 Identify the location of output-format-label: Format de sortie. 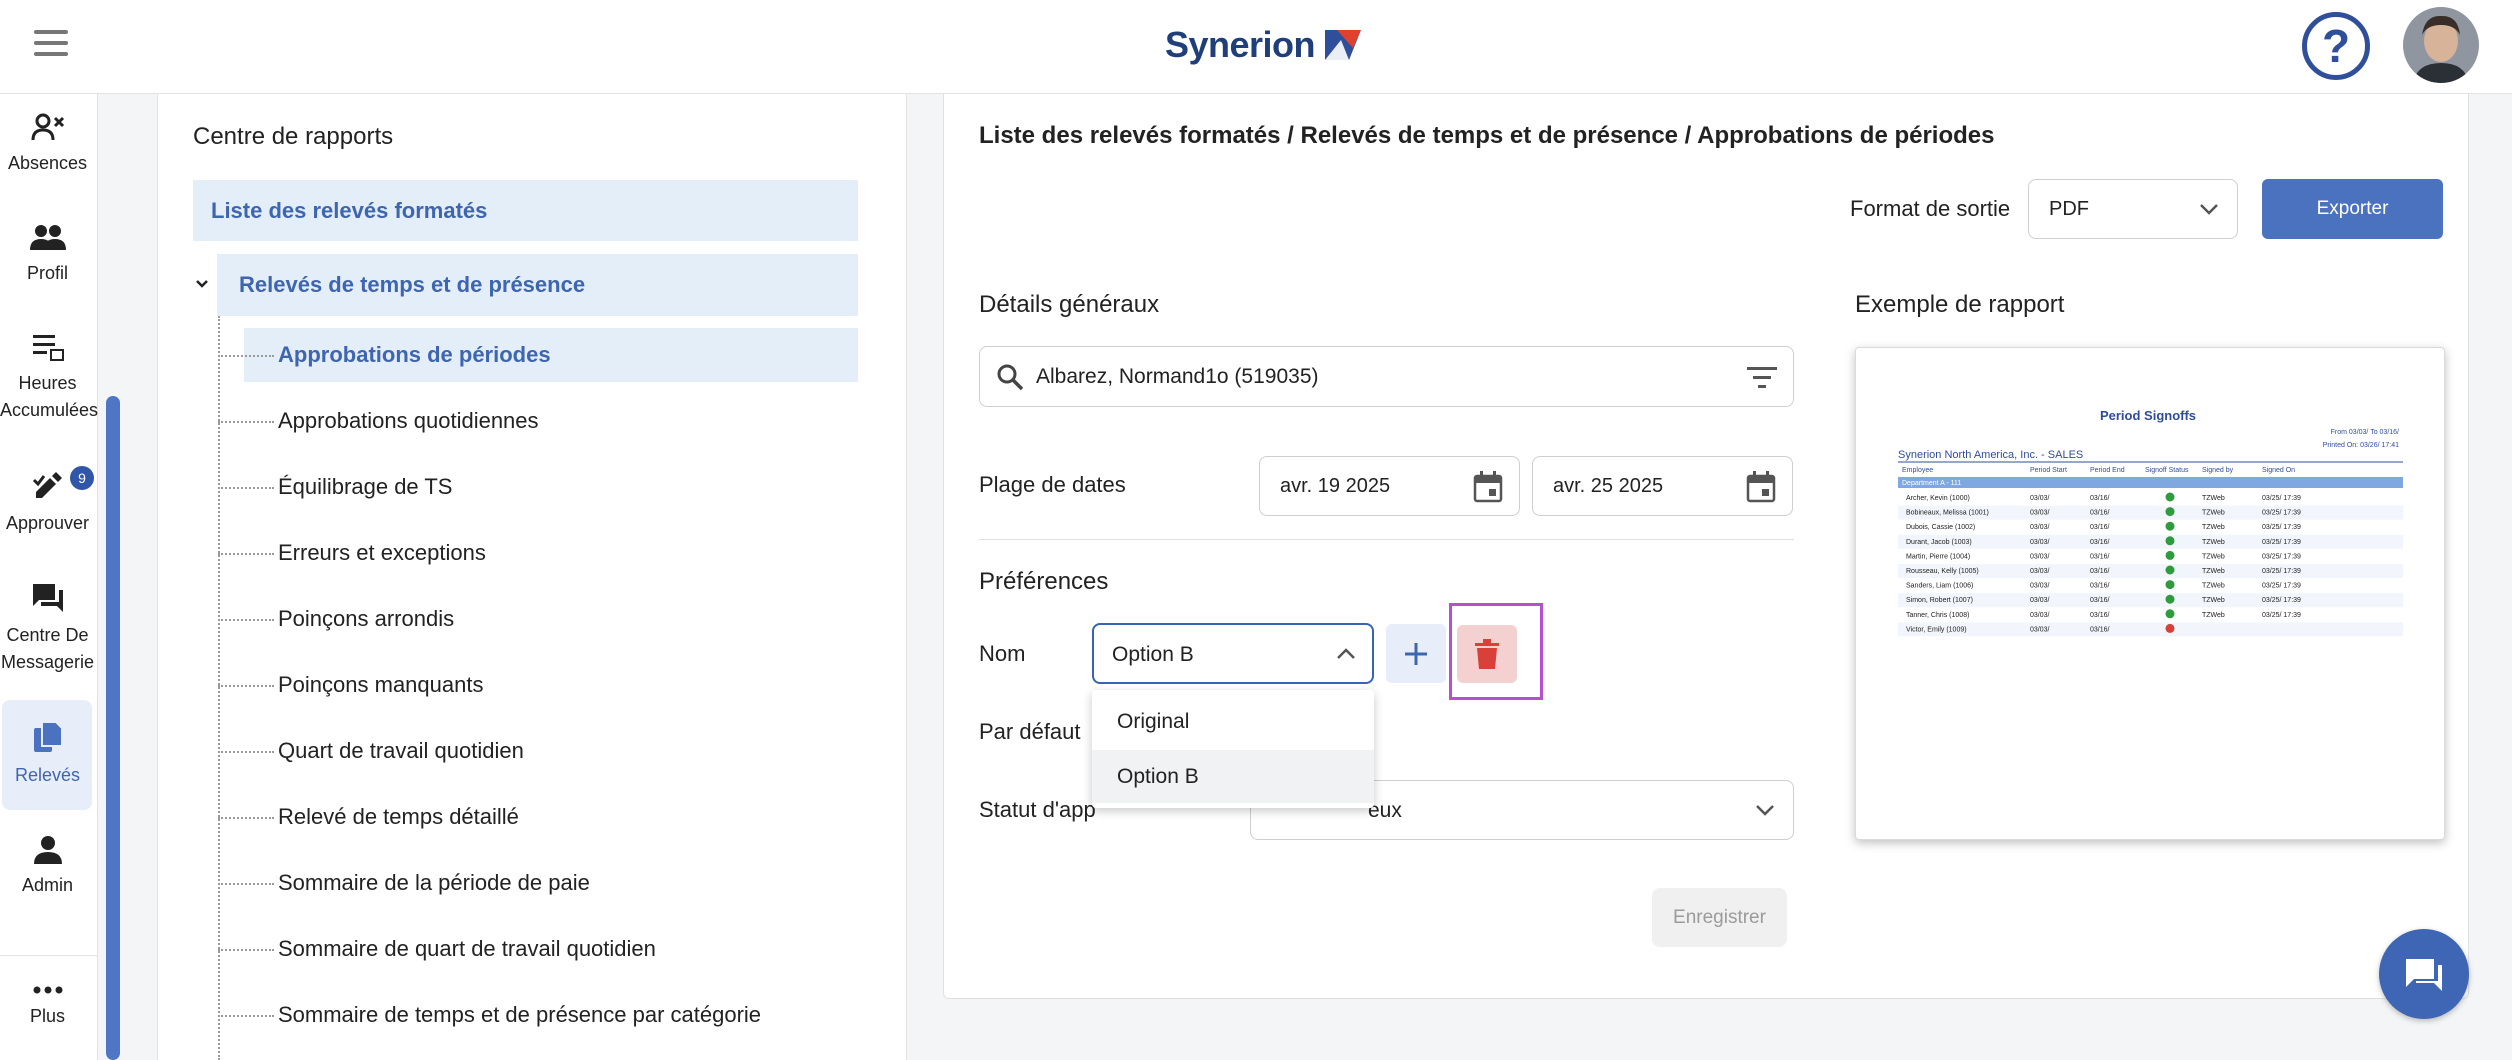
(1930, 208).